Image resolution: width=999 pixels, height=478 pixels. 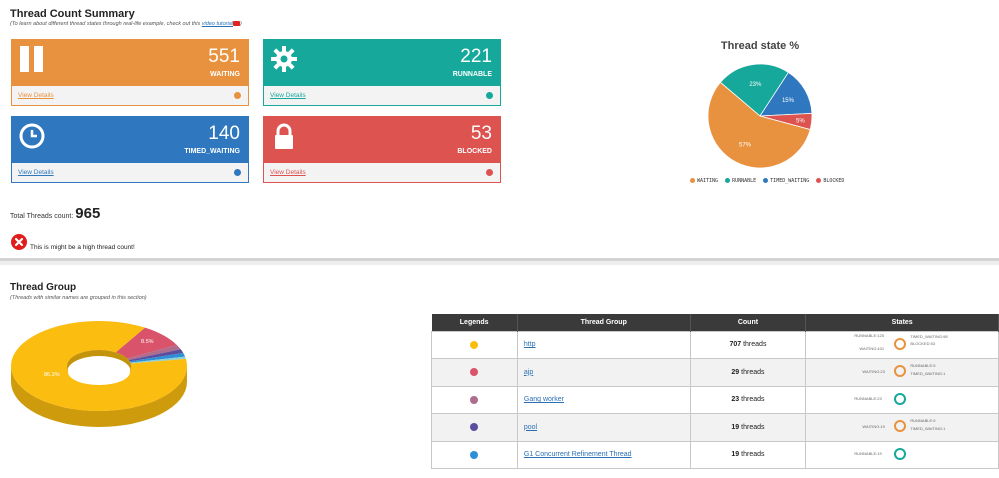 I want to click on donut-data-label: 8.5%, so click(x=147, y=342).